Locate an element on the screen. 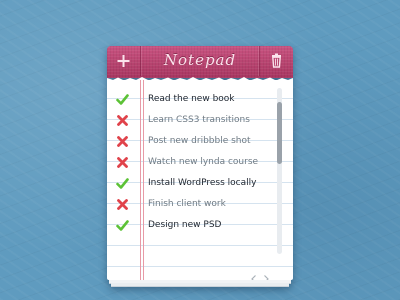 The height and width of the screenshot is (300, 400). item-label: Post new dribbble shot is located at coordinates (199, 141).